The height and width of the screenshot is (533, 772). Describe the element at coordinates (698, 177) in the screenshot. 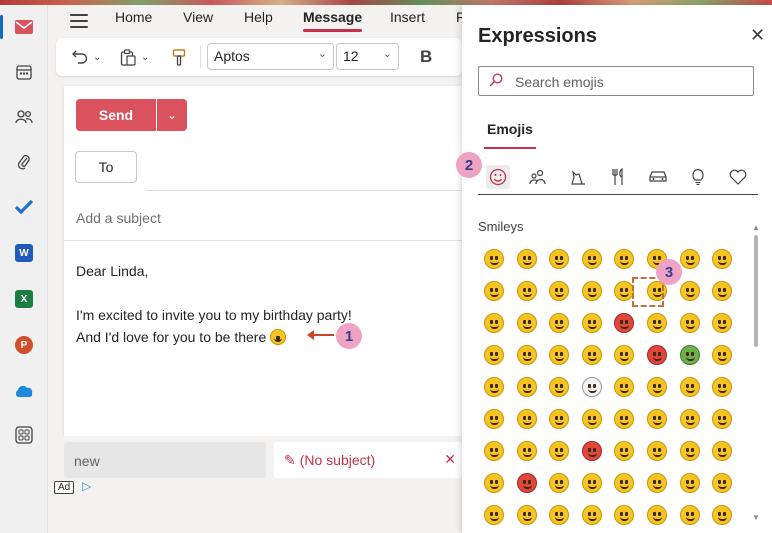

I see `objects-category-icon` at that location.